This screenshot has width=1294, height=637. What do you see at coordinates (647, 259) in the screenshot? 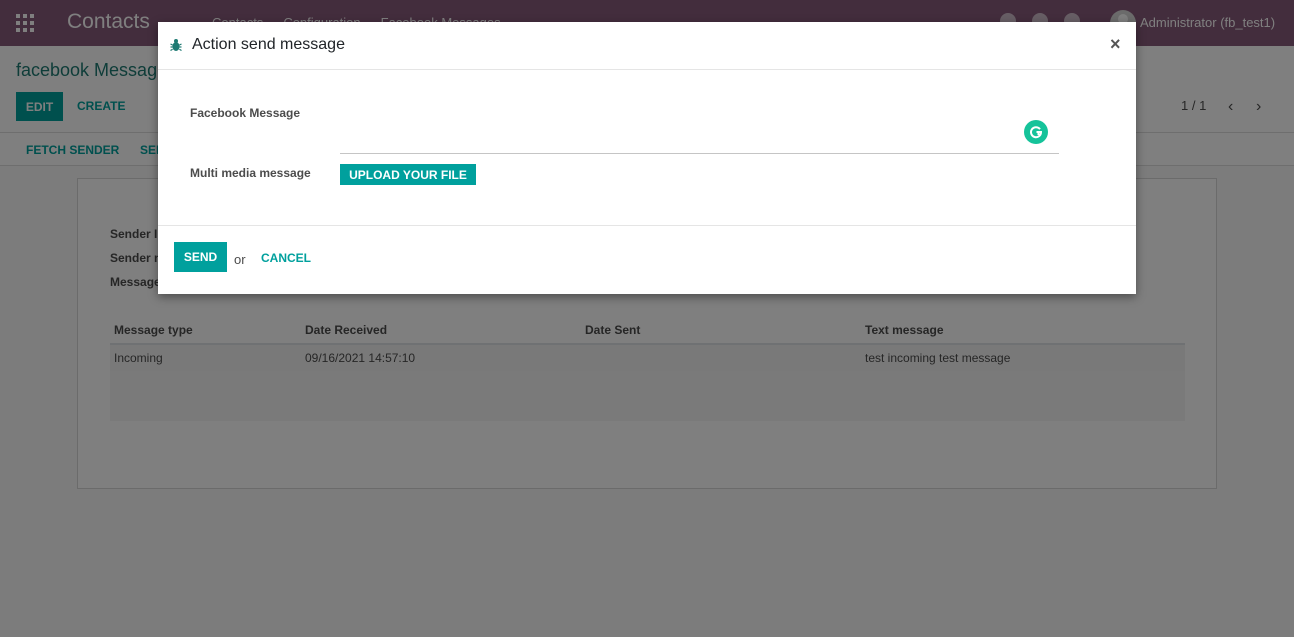
I see `dialog-footer: SEND or CANCEL` at bounding box center [647, 259].